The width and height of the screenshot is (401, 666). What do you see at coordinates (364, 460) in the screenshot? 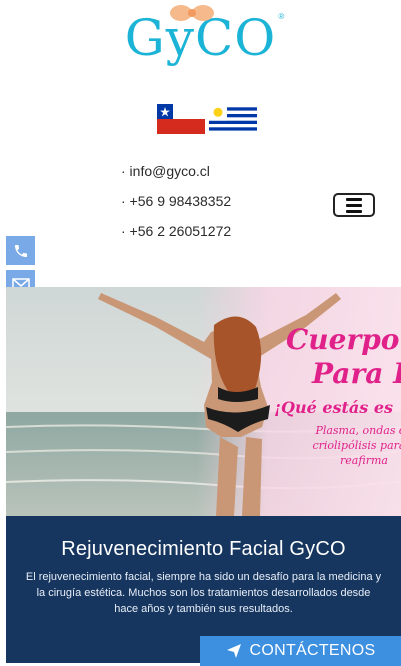
I see `promo-body-line: reafirma` at bounding box center [364, 460].